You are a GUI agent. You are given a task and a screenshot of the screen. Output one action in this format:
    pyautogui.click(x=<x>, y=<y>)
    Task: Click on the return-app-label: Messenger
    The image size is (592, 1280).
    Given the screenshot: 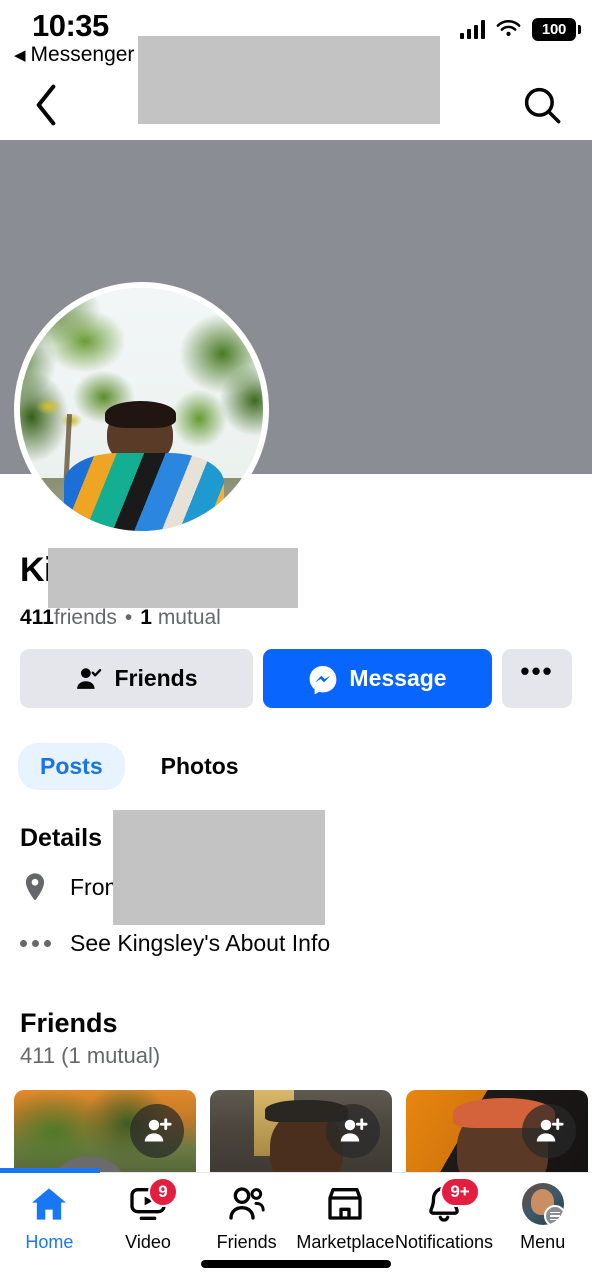 What is the action you would take?
    pyautogui.click(x=82, y=54)
    